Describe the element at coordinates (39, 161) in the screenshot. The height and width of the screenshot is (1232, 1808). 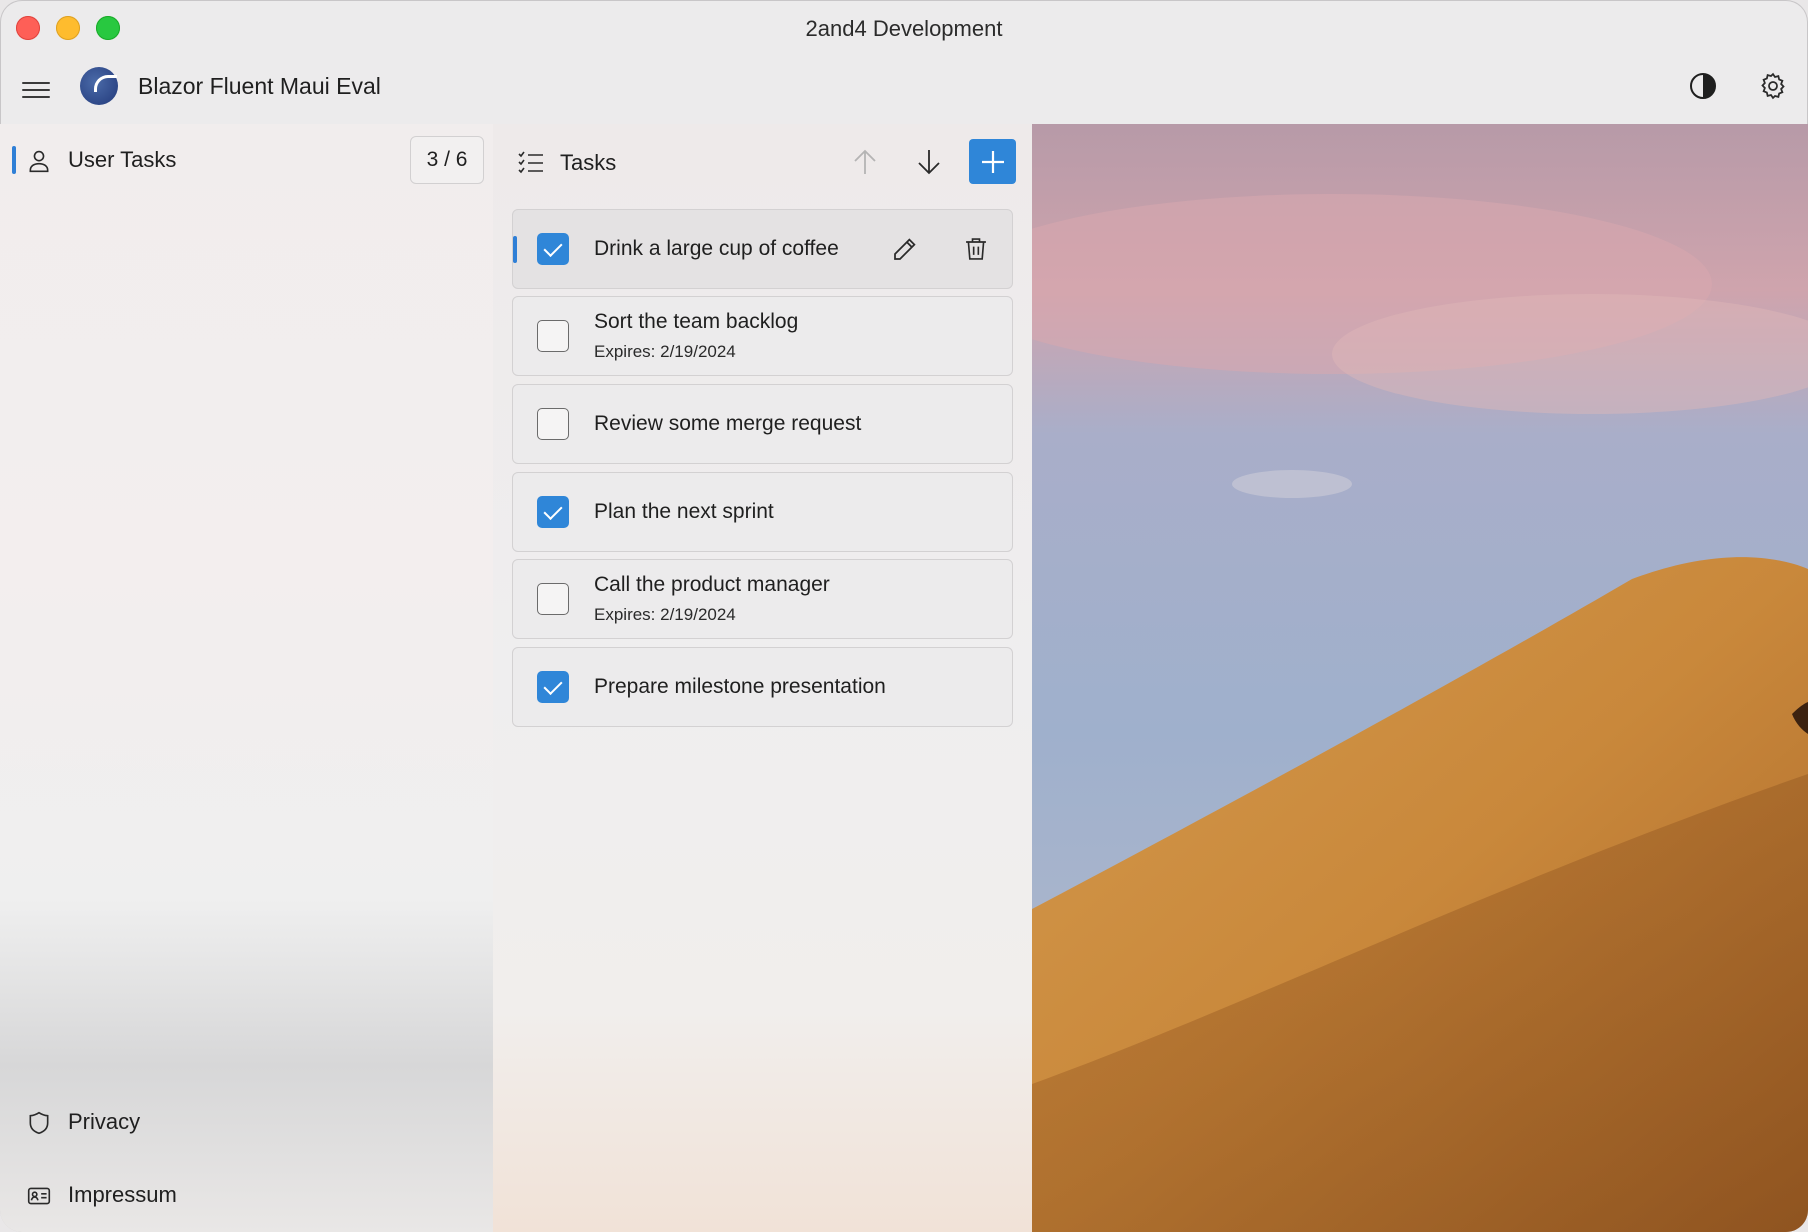
I see `person-icon` at that location.